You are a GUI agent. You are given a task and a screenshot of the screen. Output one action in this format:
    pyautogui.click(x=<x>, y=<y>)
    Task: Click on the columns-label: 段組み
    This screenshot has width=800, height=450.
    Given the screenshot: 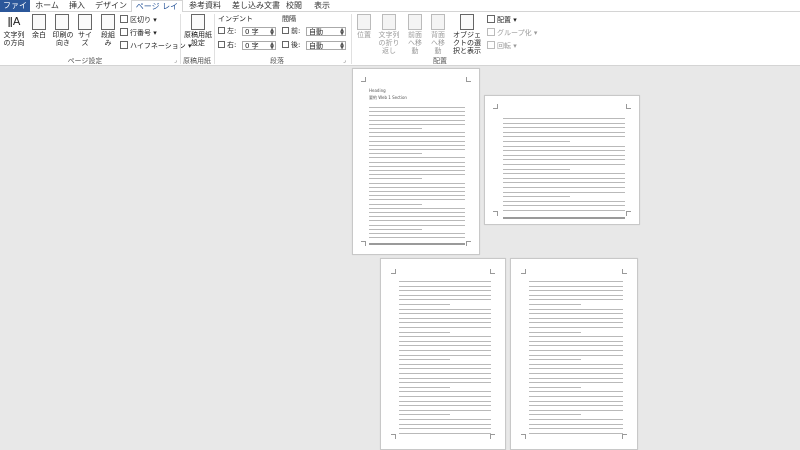 What is the action you would take?
    pyautogui.click(x=108, y=39)
    